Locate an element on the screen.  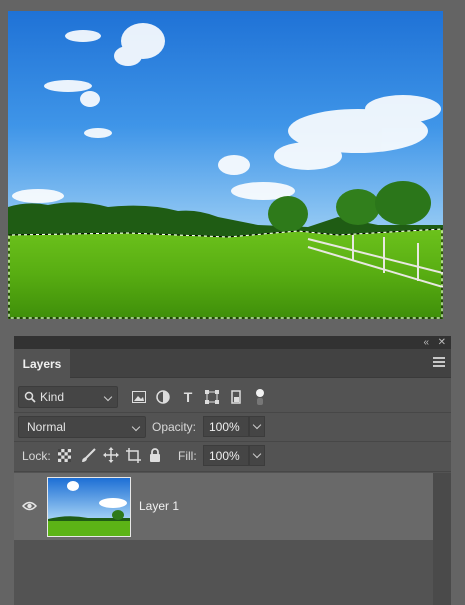
blend-mode-select: Normal is located at coordinates (82, 427).